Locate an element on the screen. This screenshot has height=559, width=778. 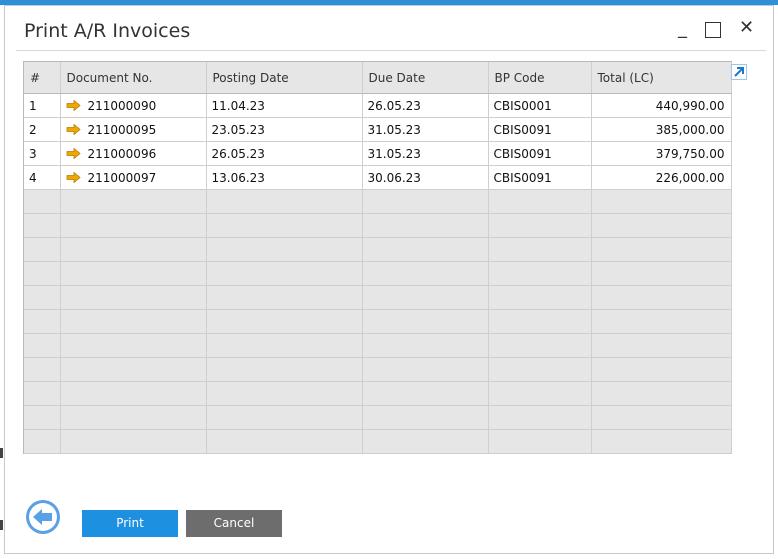
cell-total-lc: 385,000.00 is located at coordinates (661, 129).